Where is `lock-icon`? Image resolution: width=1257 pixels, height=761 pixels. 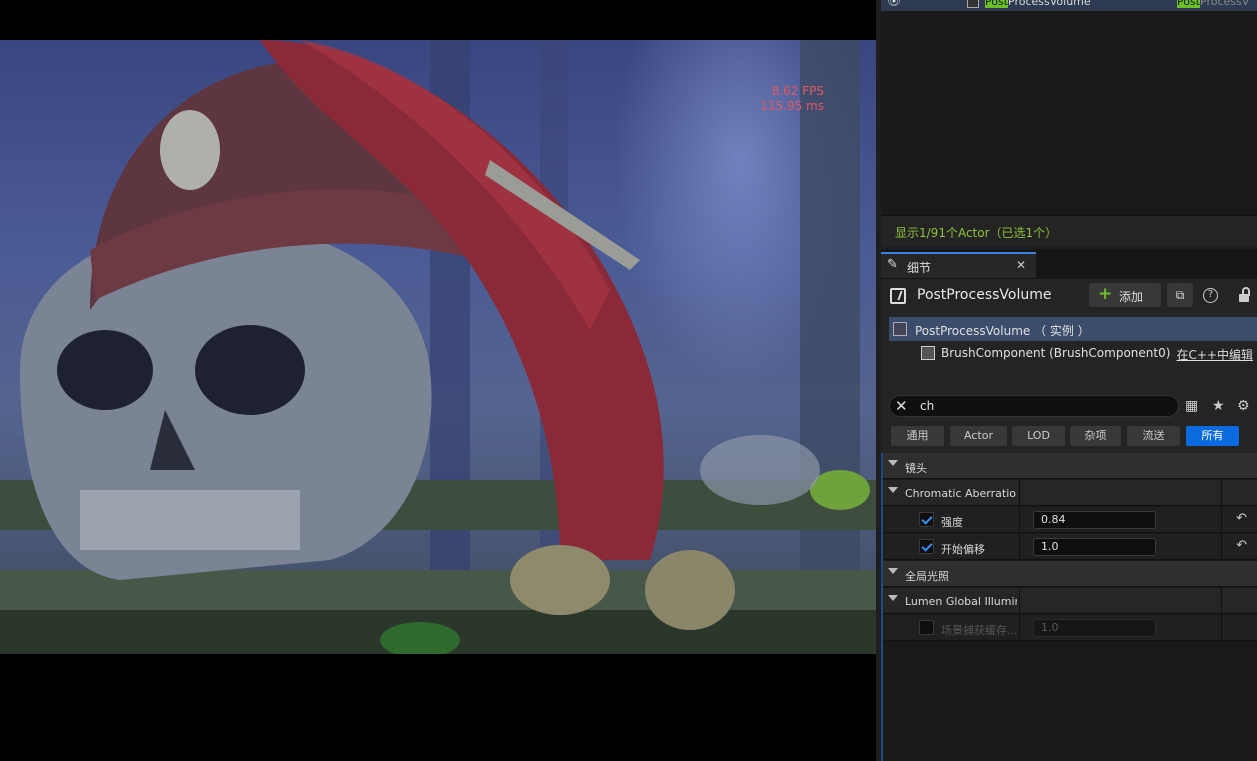
lock-icon is located at coordinates (1244, 295).